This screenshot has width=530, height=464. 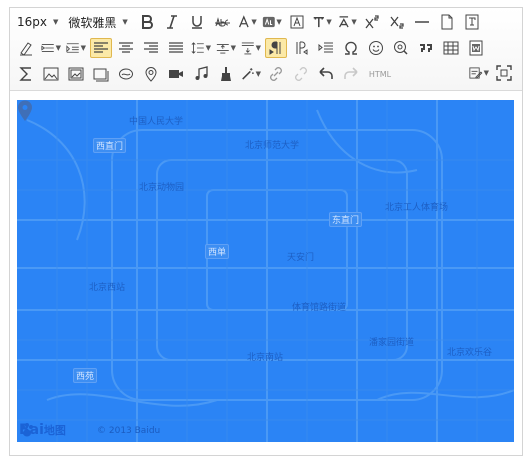 I want to click on frame-button, so click(x=101, y=74).